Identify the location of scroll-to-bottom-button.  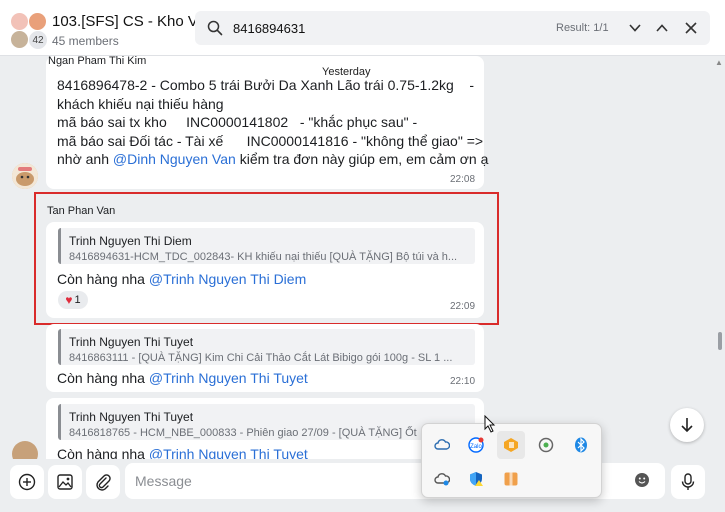
(687, 425).